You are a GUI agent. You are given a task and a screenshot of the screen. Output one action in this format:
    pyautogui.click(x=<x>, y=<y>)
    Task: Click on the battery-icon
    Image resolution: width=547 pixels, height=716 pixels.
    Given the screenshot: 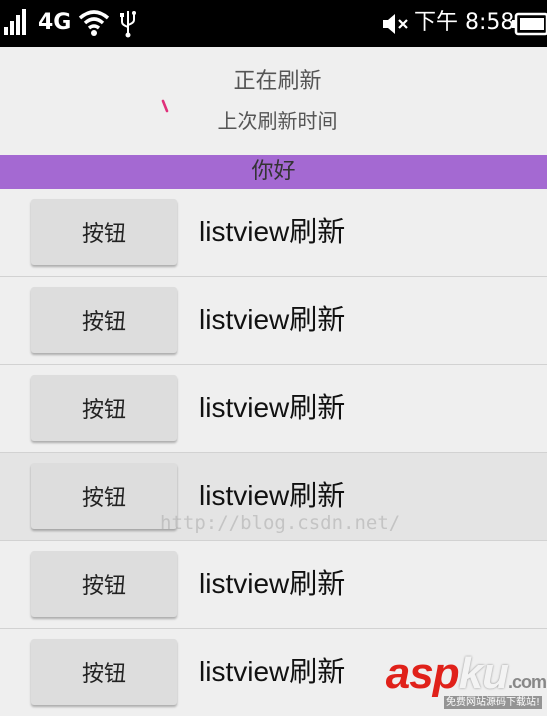 What is the action you would take?
    pyautogui.click(x=529, y=24)
    